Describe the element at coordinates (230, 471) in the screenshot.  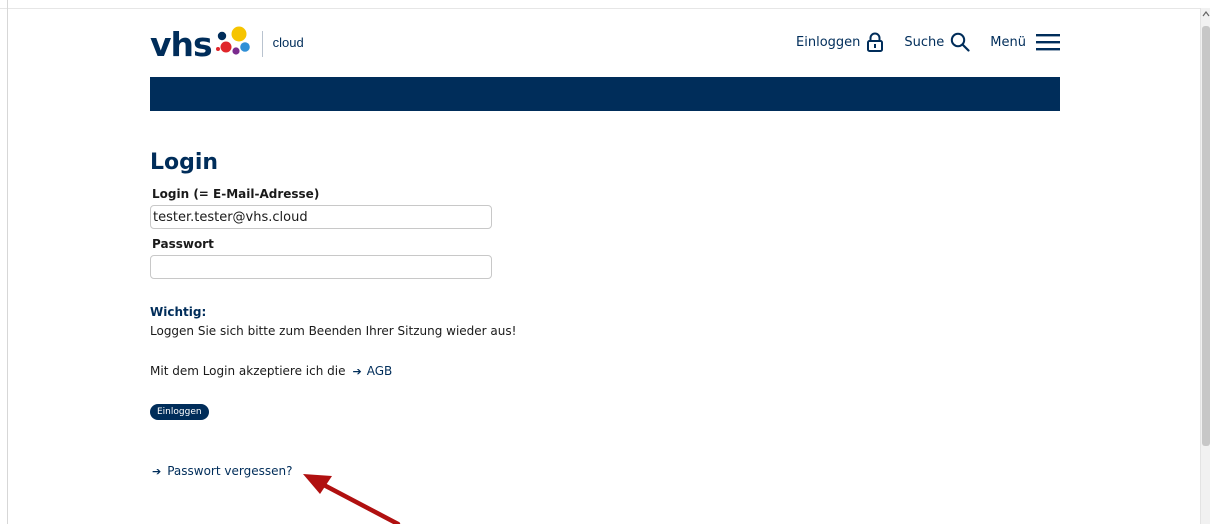
I see `forgot-password-label: Passwort vergessen?` at that location.